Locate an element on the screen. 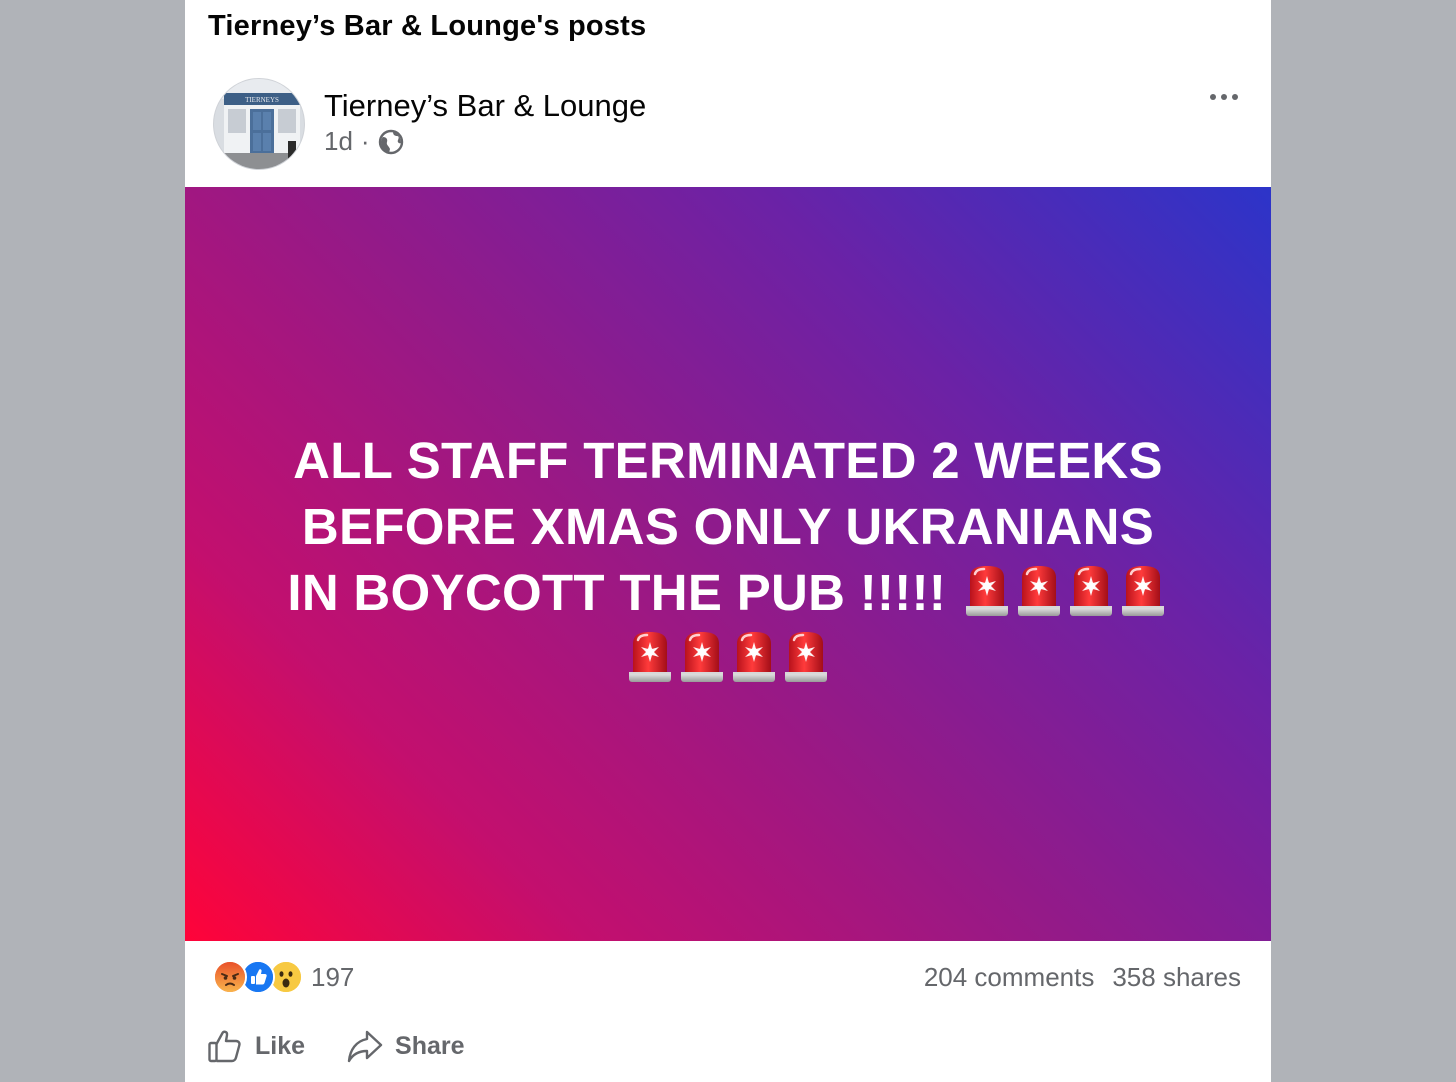 This screenshot has width=1456, height=1082. avatar-sign-text: TIERNEYS is located at coordinates (262, 100).